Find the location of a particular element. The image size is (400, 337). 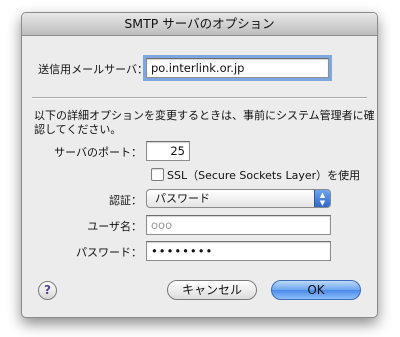

server-input: po.interlink.or.jp is located at coordinates (237, 68).